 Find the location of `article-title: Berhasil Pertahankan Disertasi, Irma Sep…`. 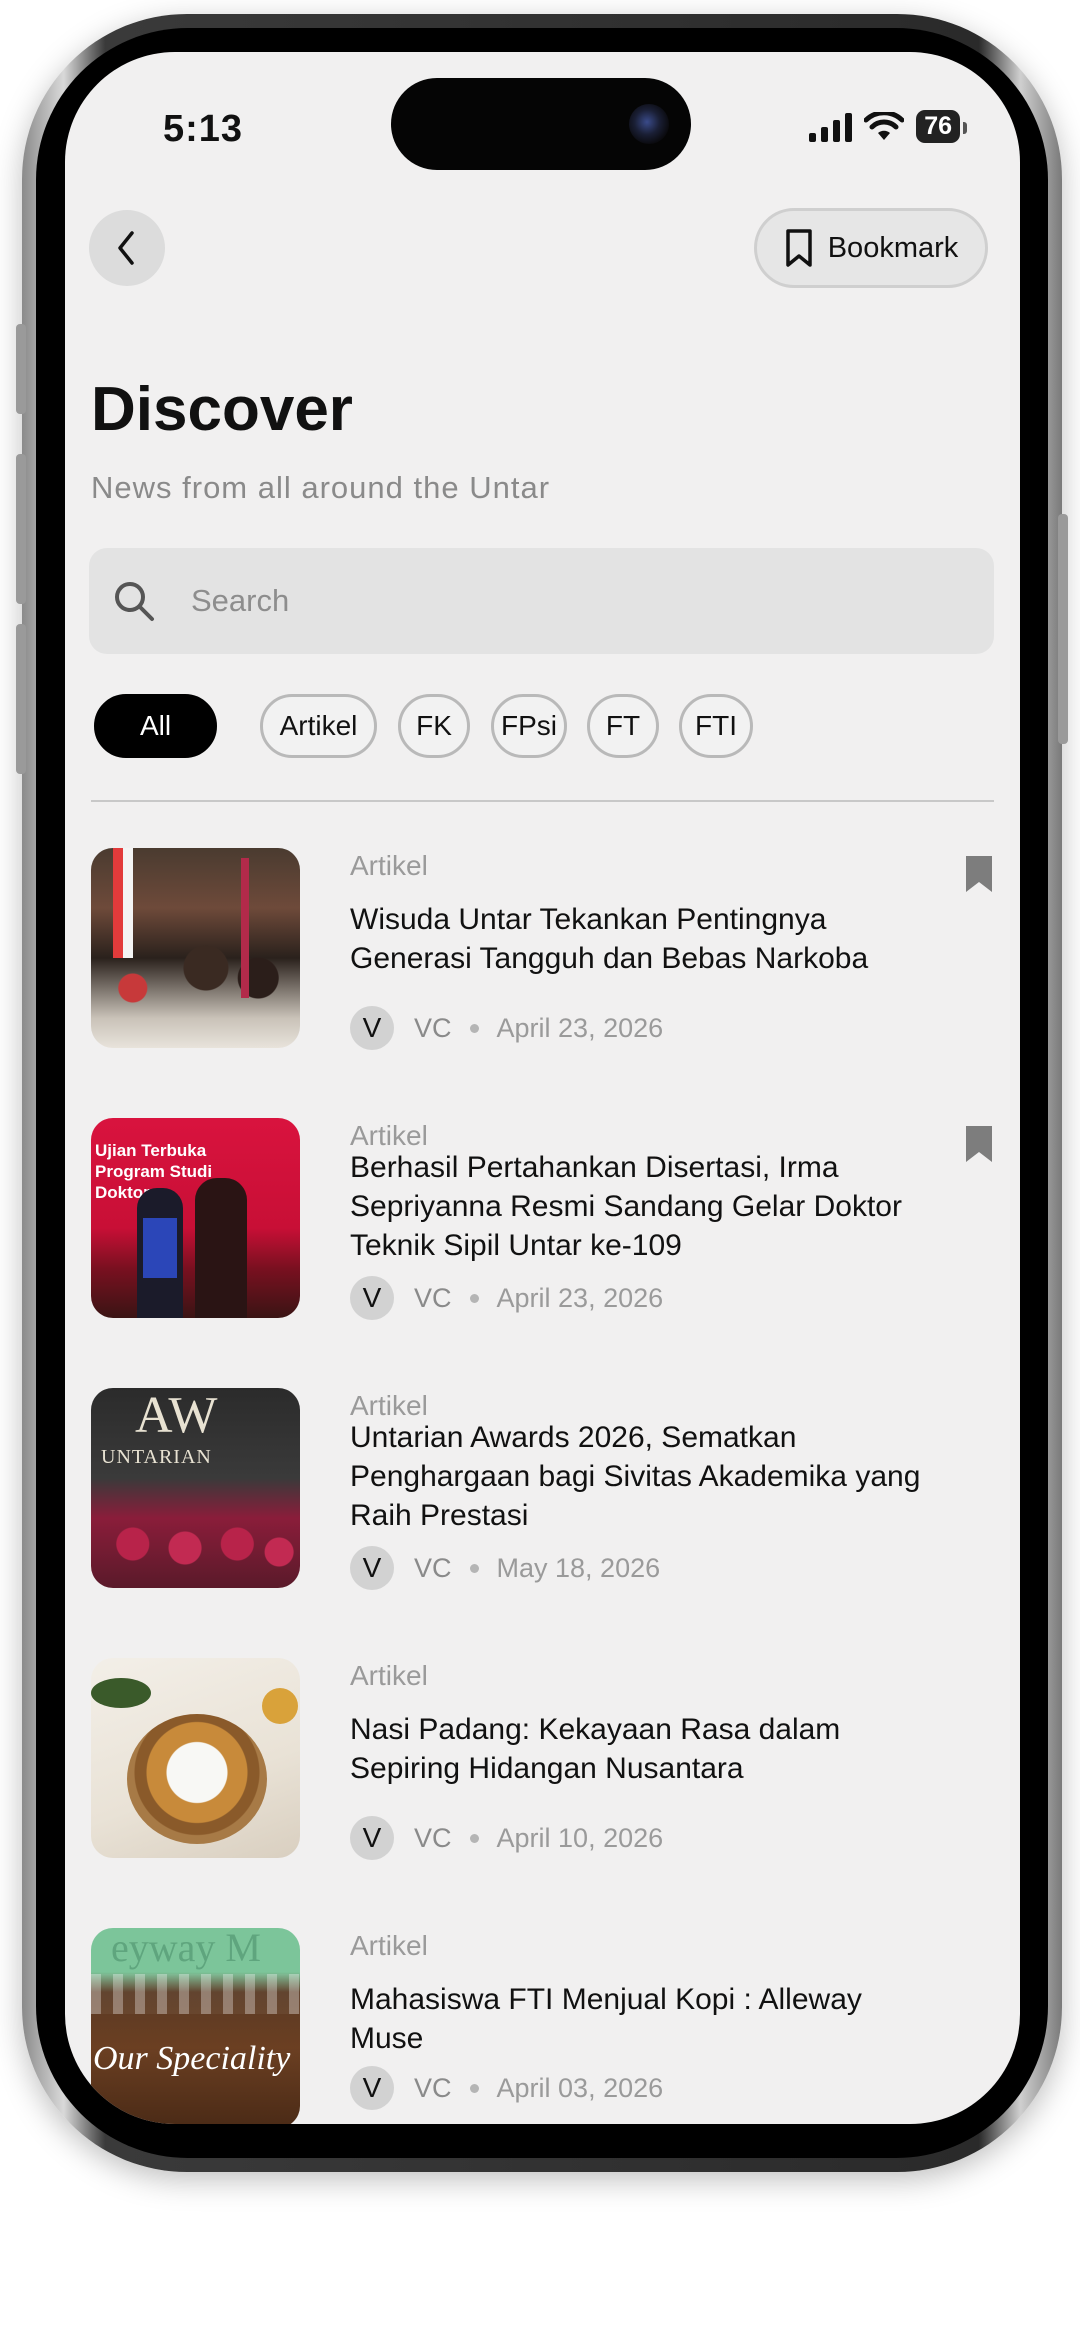

article-title: Berhasil Pertahankan Disertasi, Irma Sep… is located at coordinates (626, 1206).